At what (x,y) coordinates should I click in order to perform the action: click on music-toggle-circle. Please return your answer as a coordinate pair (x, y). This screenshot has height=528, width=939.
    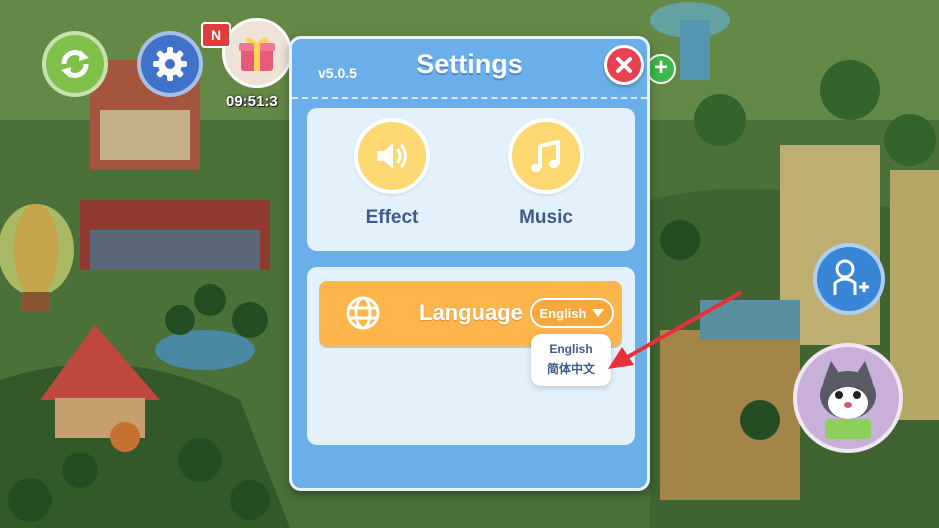
    Looking at the image, I should click on (546, 156).